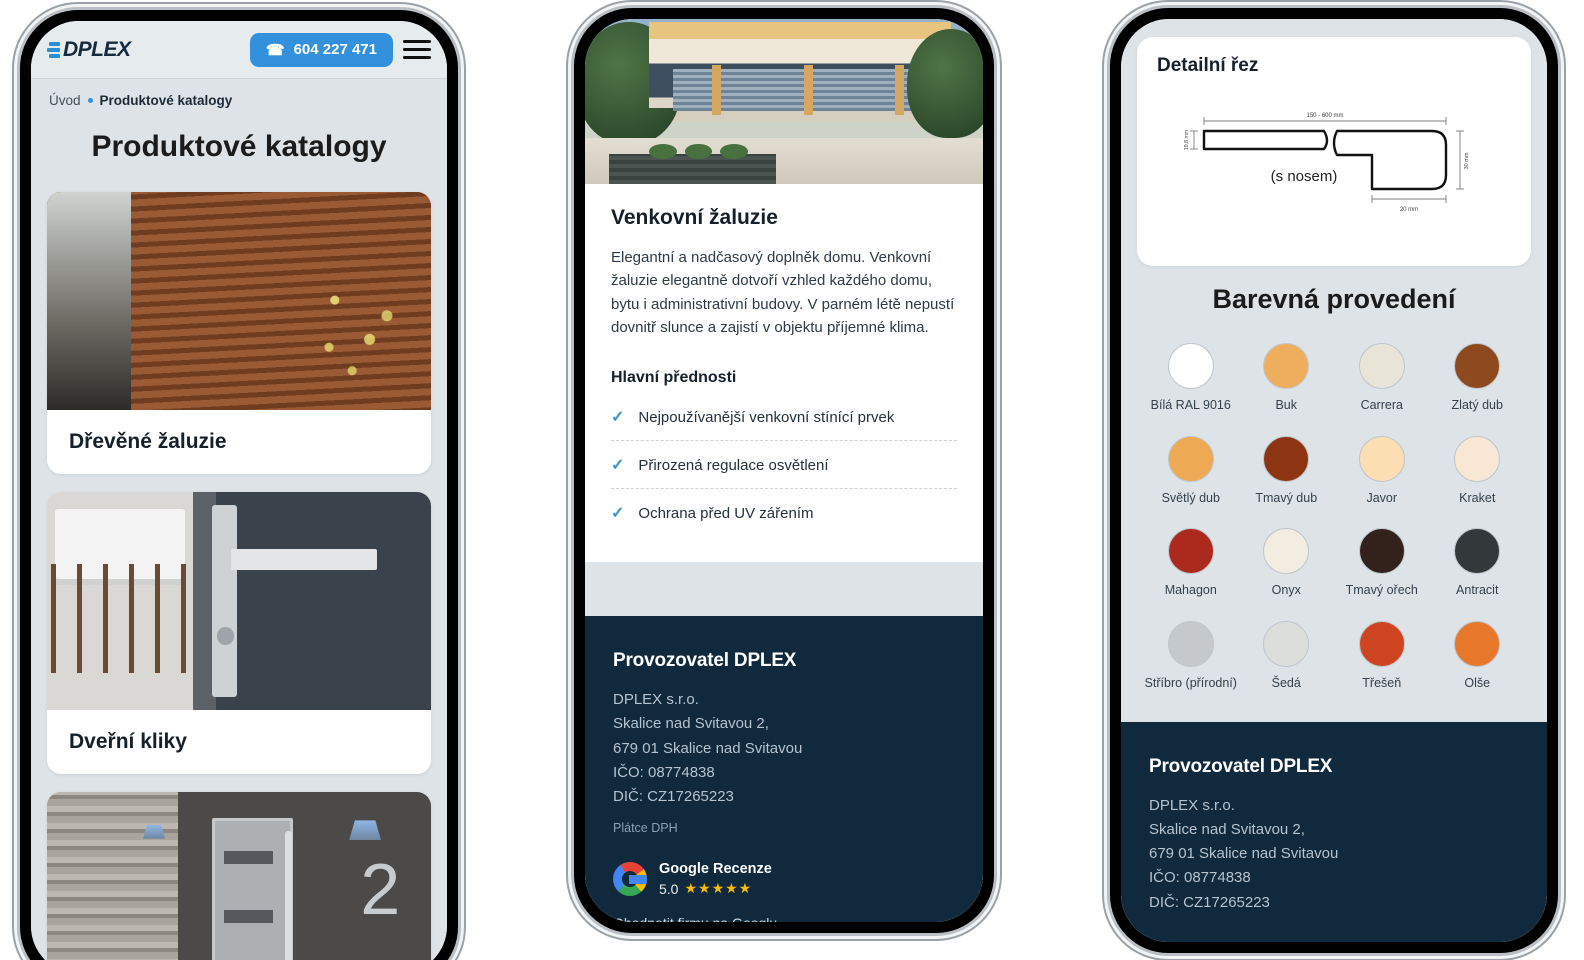  What do you see at coordinates (630, 879) in the screenshot?
I see `google-logo-icon` at bounding box center [630, 879].